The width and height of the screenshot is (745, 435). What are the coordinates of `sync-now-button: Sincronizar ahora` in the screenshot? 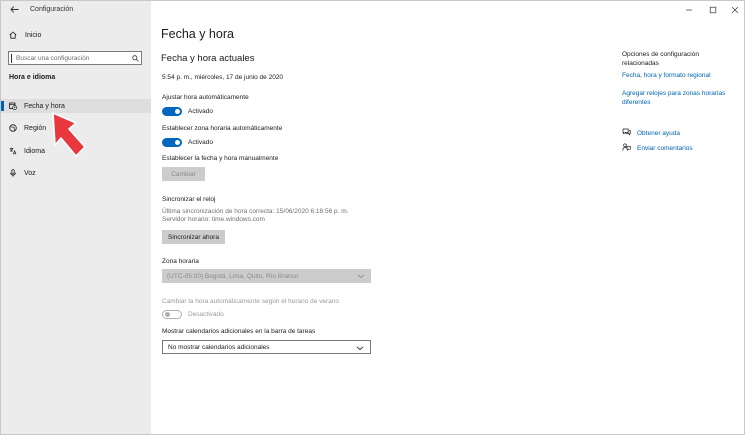 It's located at (193, 237).